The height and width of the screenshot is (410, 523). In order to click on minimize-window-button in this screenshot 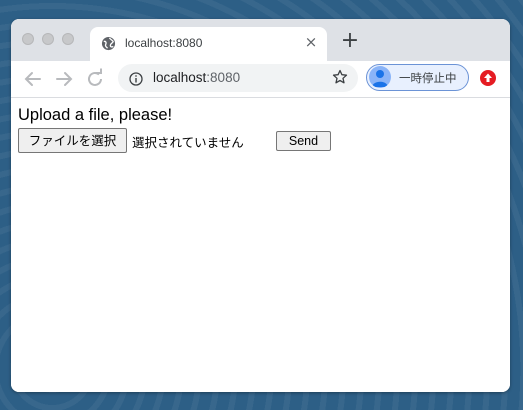, I will do `click(48, 39)`.